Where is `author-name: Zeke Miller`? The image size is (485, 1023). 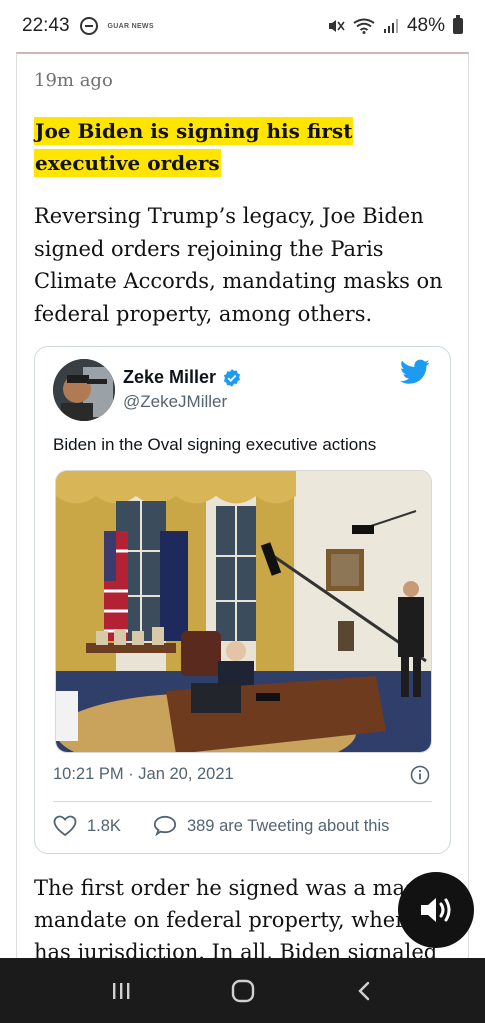 author-name: Zeke Miller is located at coordinates (170, 377).